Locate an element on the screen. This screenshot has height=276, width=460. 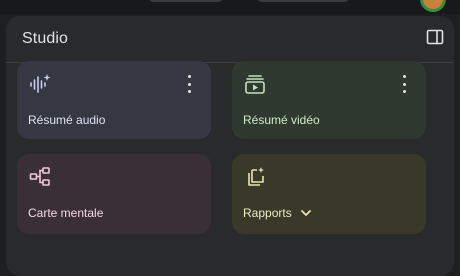
card-label: Carte mentale is located at coordinates (66, 213).